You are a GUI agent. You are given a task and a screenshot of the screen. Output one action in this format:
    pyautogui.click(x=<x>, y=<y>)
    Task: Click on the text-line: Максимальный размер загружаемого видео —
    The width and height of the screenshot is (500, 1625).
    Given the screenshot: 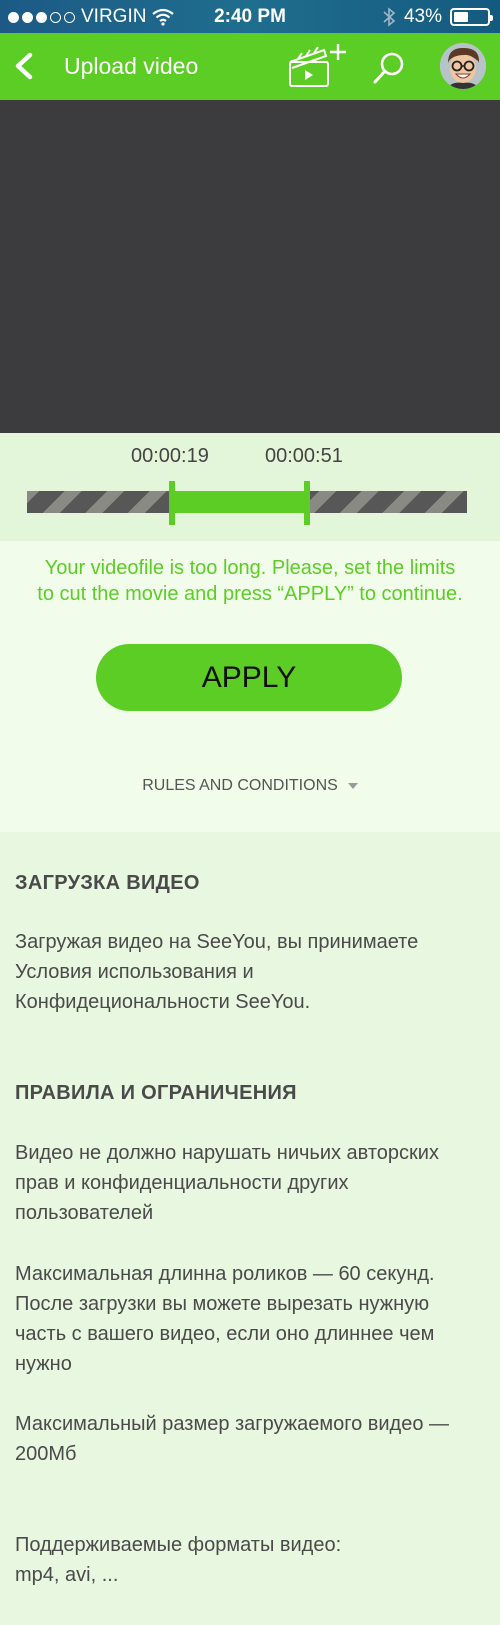 What is the action you would take?
    pyautogui.click(x=232, y=1424)
    